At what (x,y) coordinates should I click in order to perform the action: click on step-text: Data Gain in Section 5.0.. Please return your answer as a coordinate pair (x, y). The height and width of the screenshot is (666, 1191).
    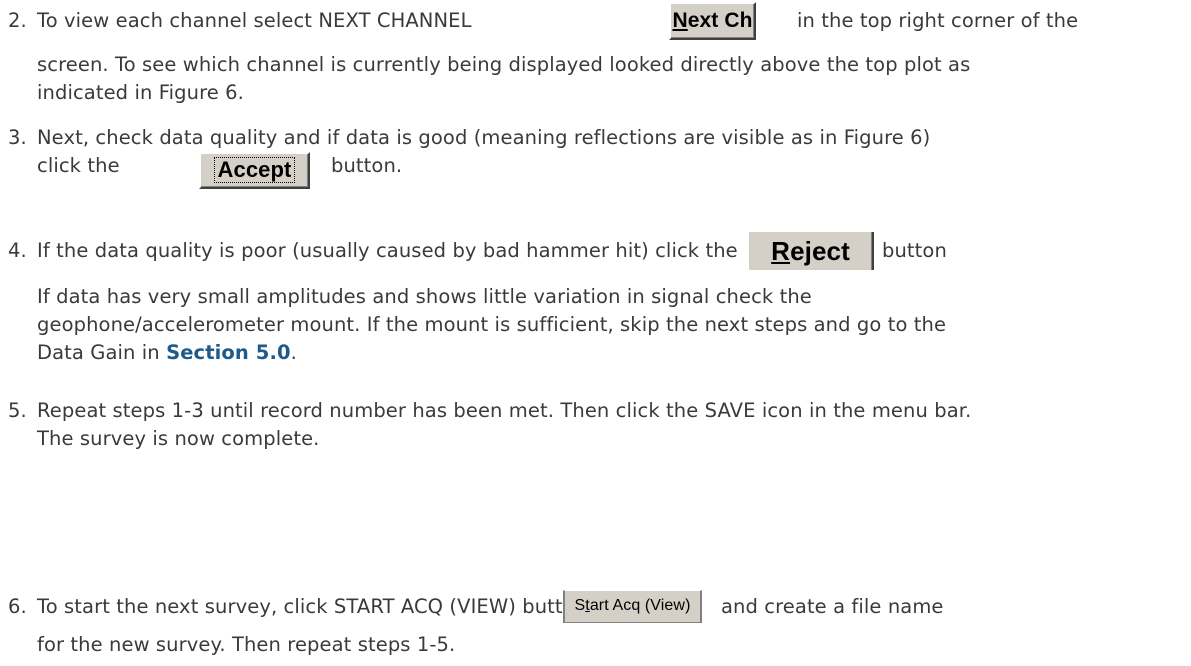
    Looking at the image, I should click on (167, 353).